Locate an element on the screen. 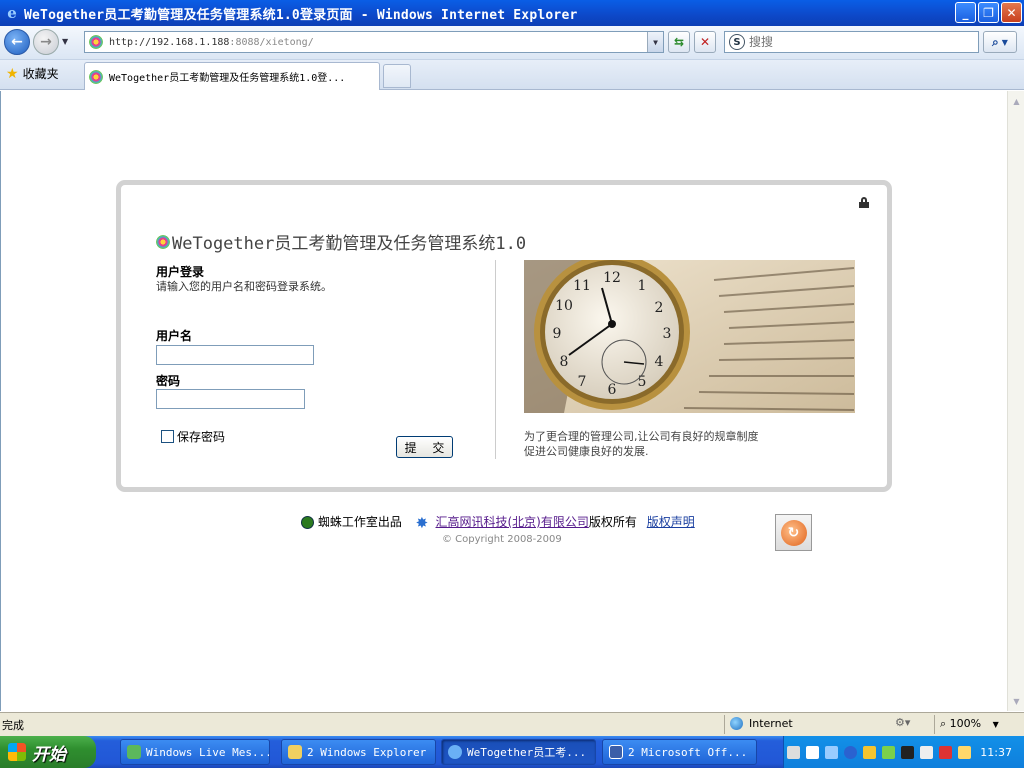 The height and width of the screenshot is (768, 1024). start-button: 开始 is located at coordinates (48, 752).